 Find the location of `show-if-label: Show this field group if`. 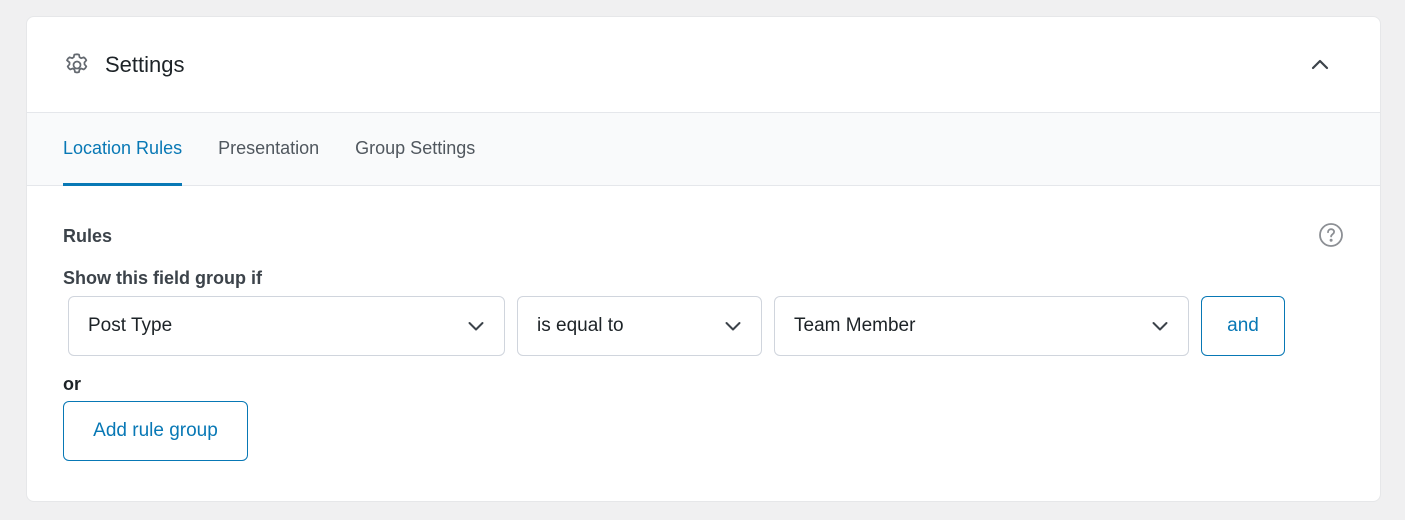

show-if-label: Show this field group if is located at coordinates (162, 278).